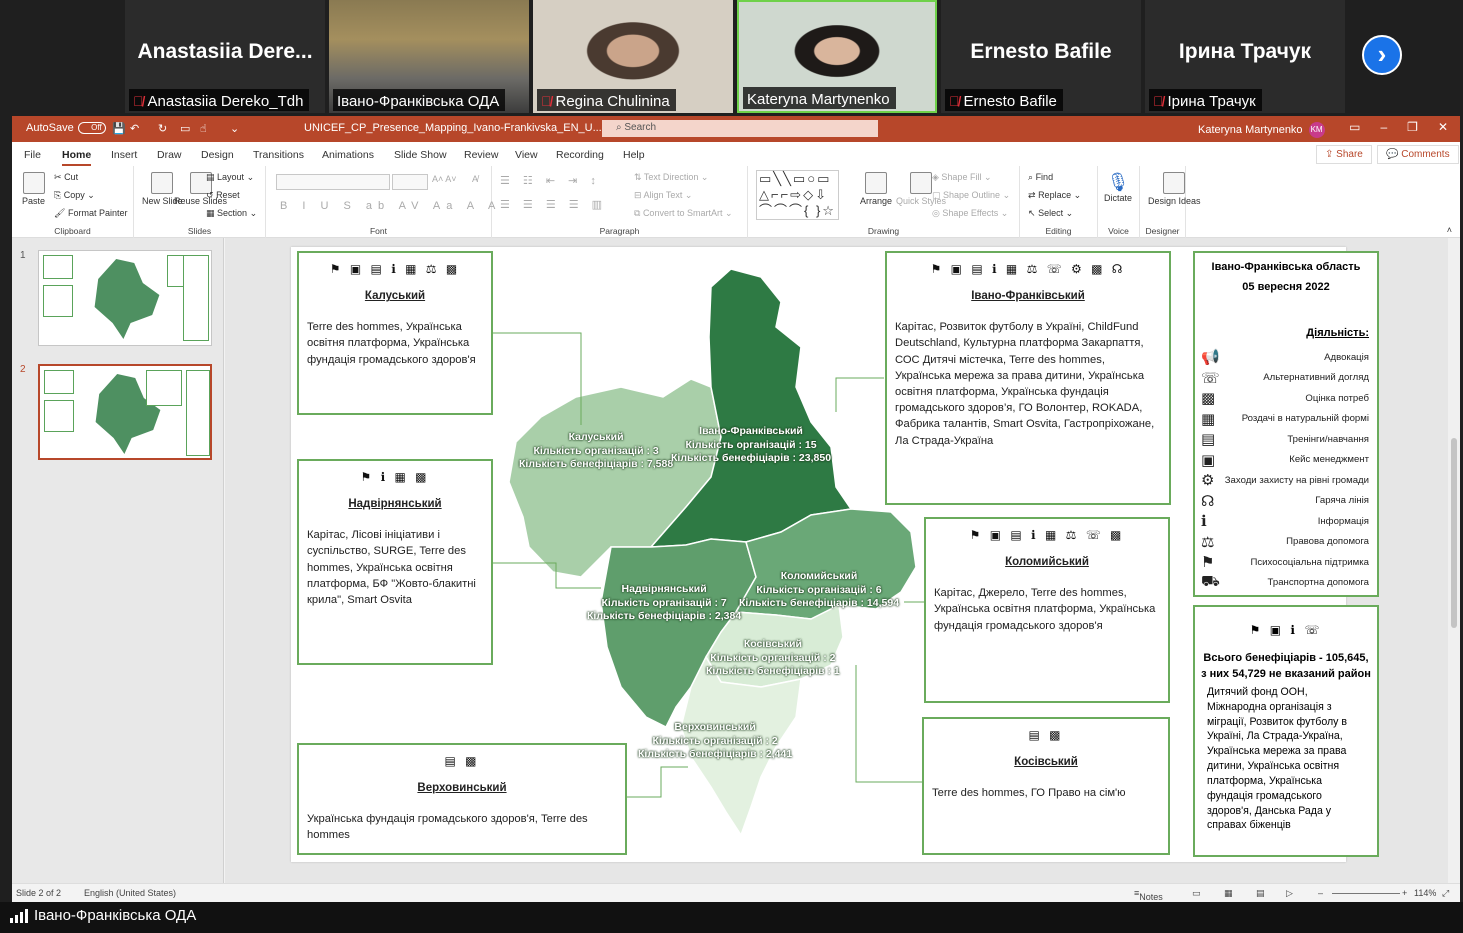 This screenshot has height=933, width=1463. I want to click on close-icon: ✕, so click(1443, 127).